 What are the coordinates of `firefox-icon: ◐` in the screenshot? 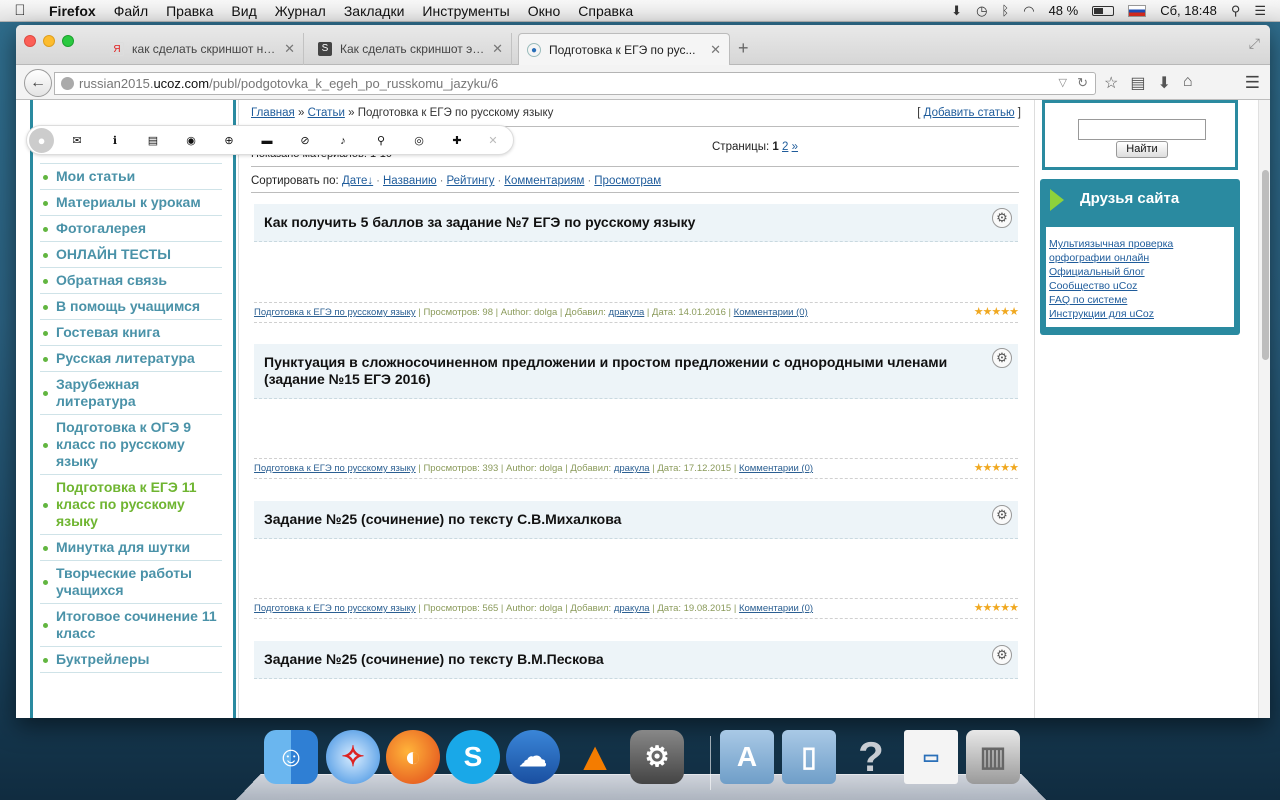 It's located at (413, 757).